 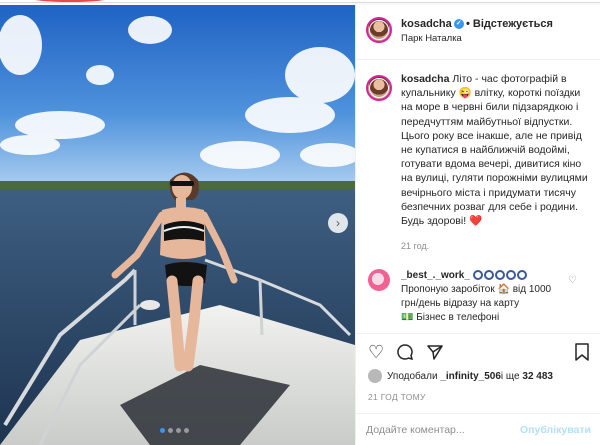 I want to click on caption-username: kosadcha, so click(x=425, y=79).